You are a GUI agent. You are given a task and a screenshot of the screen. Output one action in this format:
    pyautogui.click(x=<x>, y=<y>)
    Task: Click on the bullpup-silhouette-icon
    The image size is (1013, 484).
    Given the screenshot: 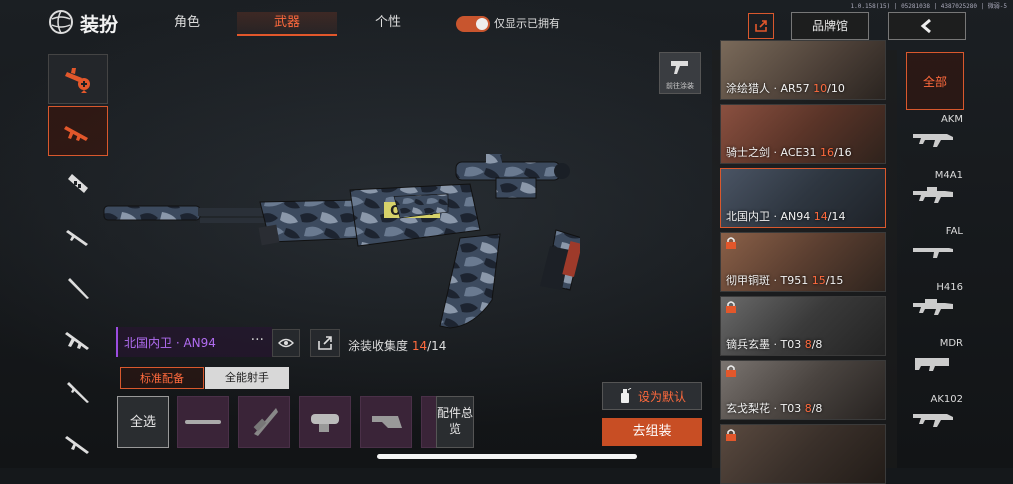 What is the action you would take?
    pyautogui.click(x=932, y=364)
    